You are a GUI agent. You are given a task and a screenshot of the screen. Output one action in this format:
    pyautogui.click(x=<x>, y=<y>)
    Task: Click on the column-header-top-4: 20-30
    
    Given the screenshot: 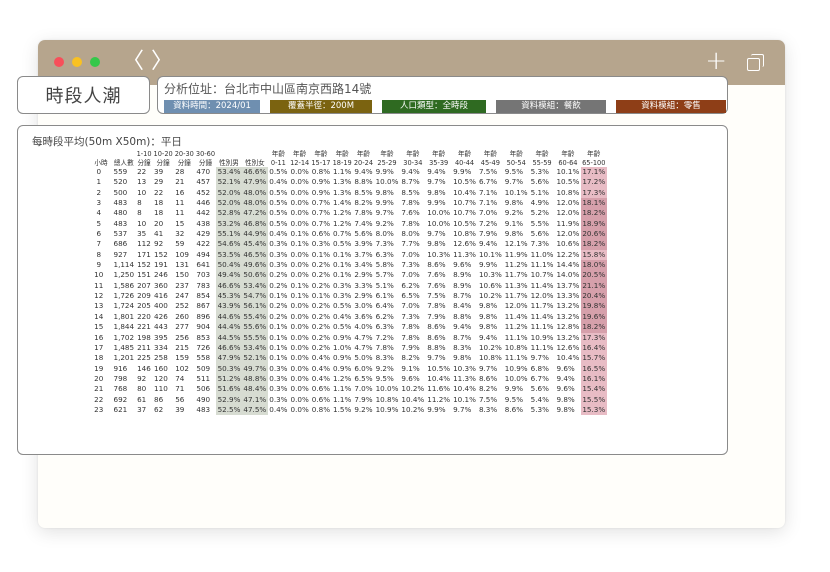 What is the action you would take?
    pyautogui.click(x=184, y=154)
    